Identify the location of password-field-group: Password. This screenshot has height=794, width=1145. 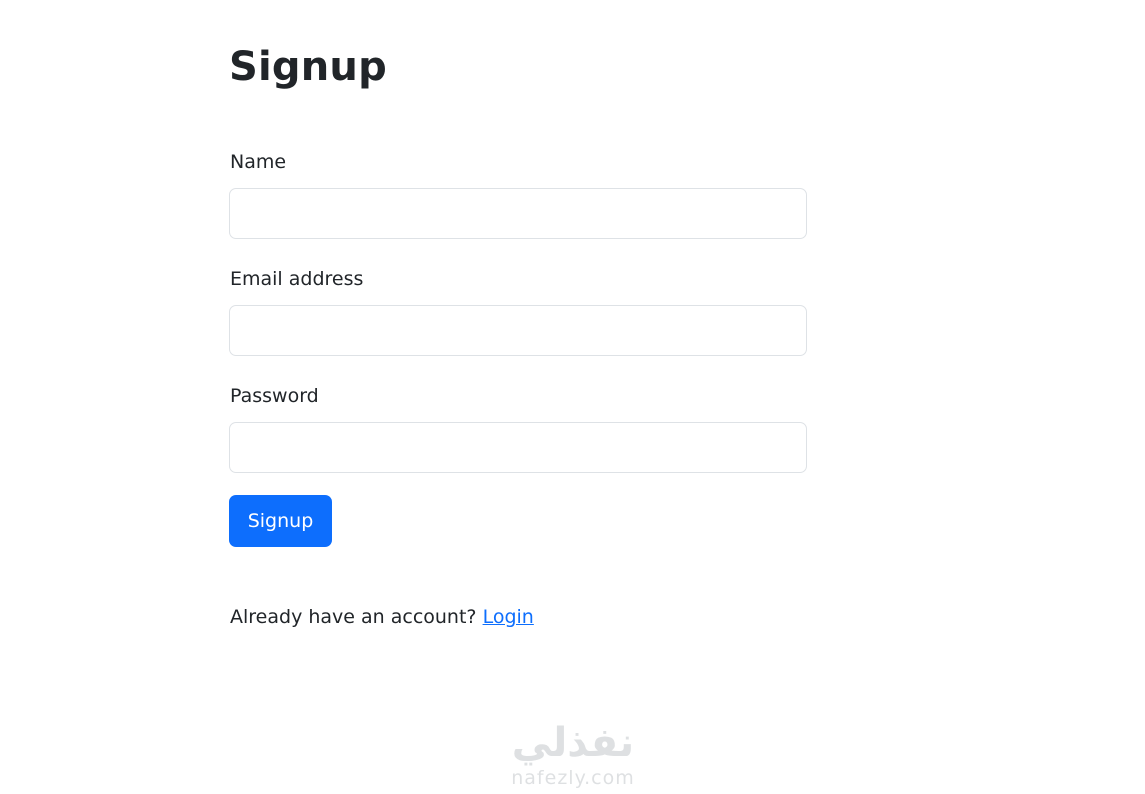
(518, 428).